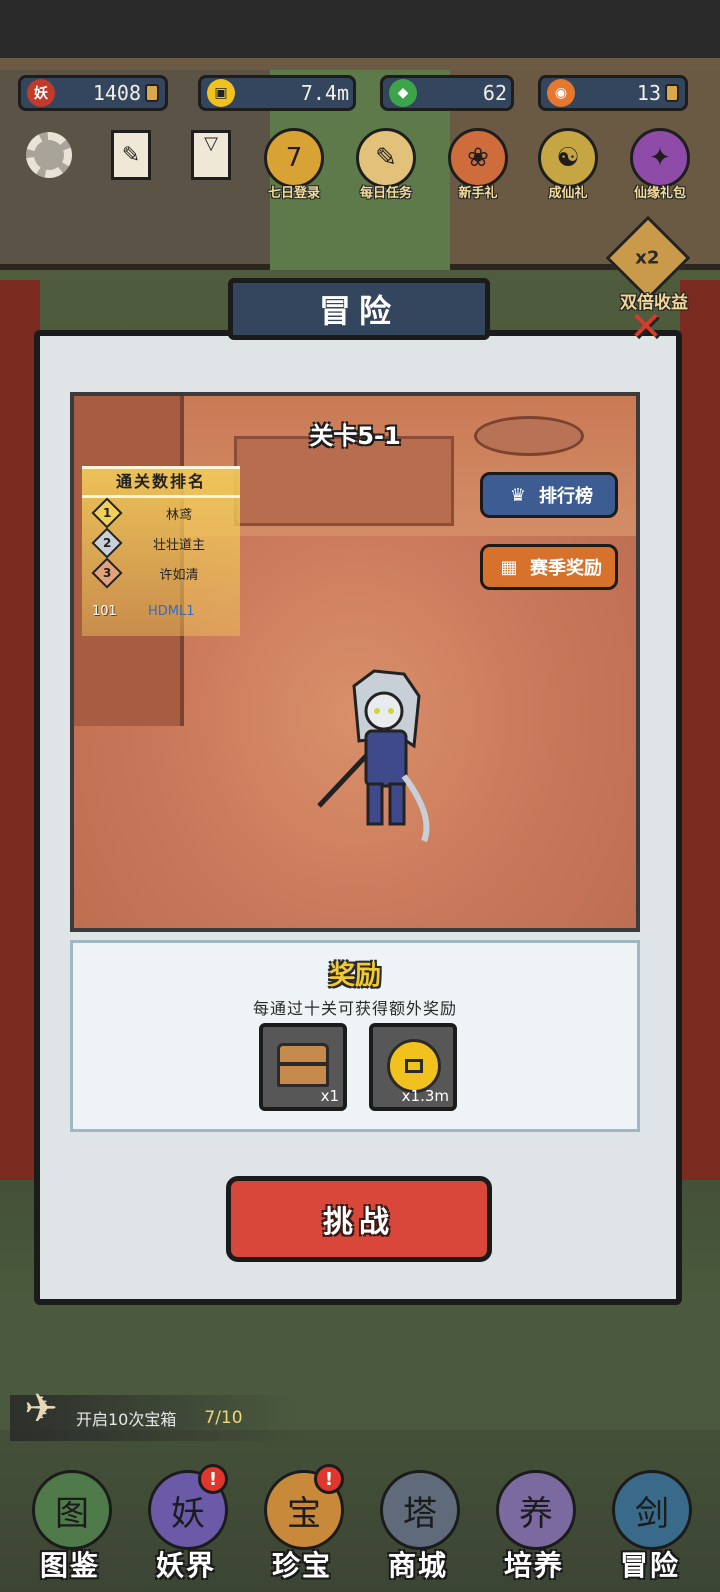  I want to click on nav-label: 培养, so click(533, 1565).